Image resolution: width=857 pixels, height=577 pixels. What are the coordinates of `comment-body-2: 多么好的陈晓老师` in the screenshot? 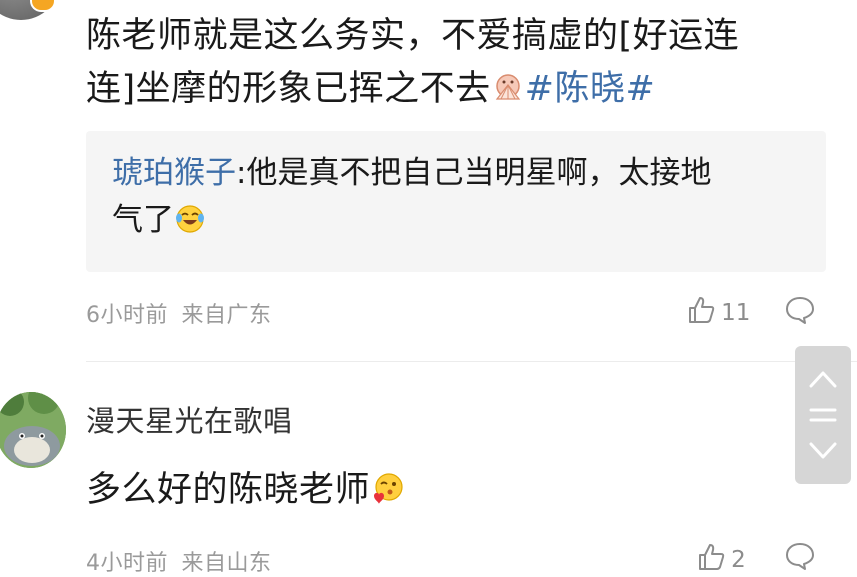 It's located at (246, 490).